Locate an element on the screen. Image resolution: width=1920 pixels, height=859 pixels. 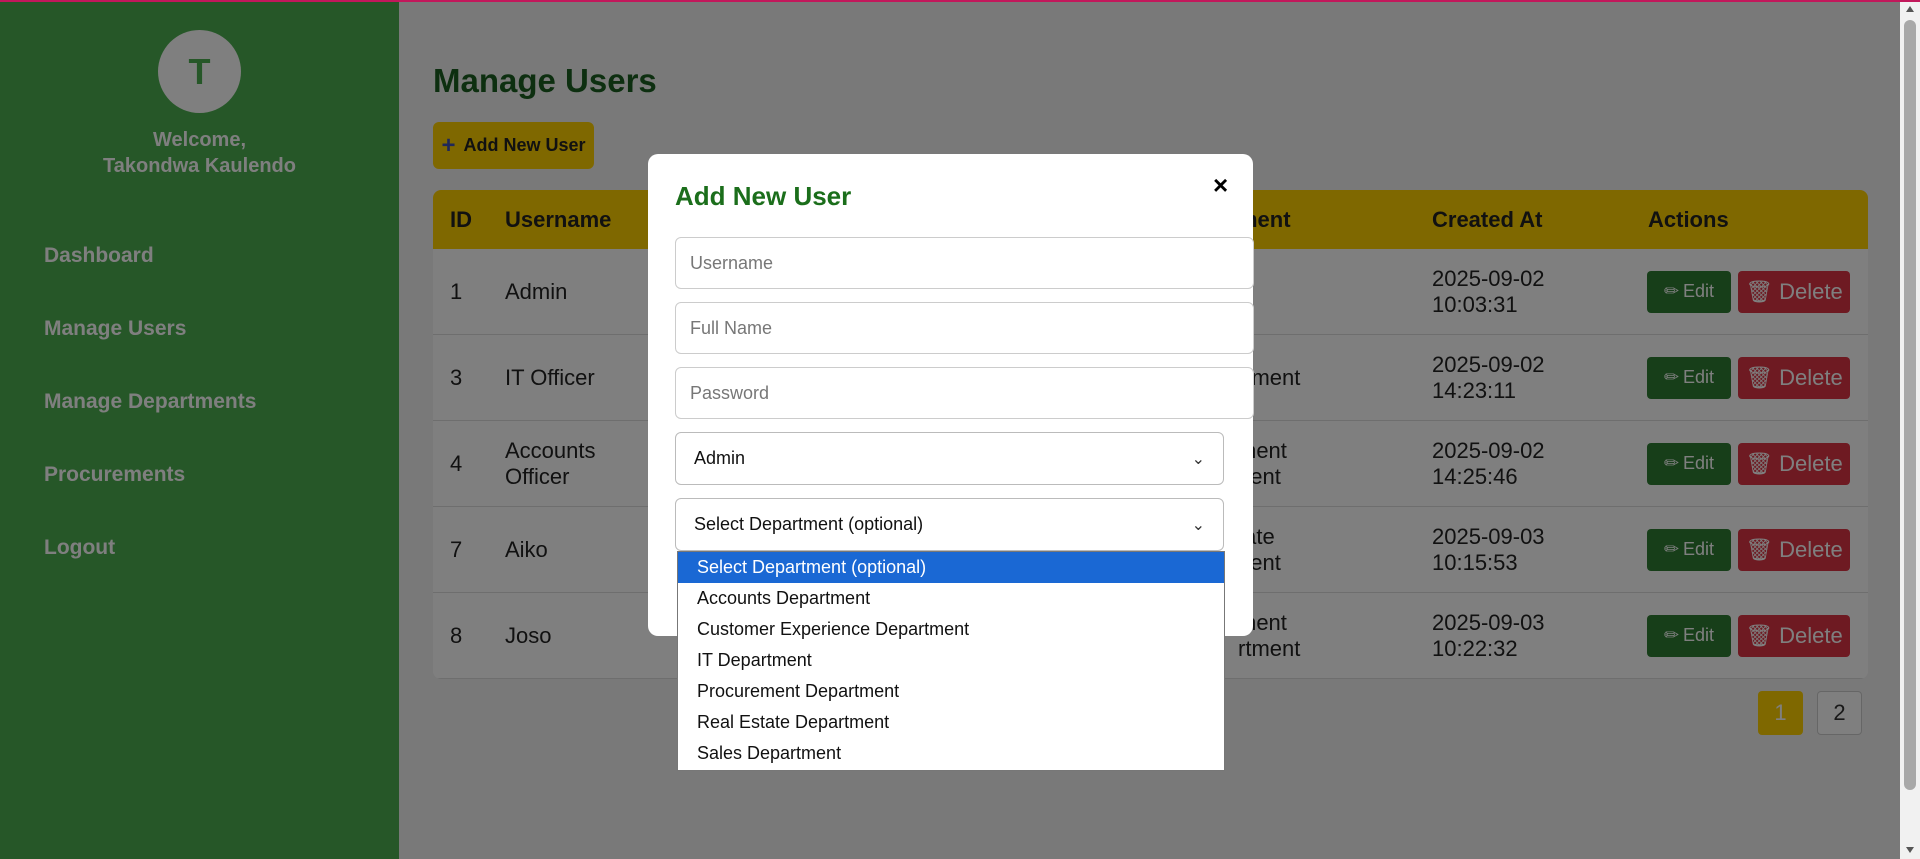
dropdown-option: IT Department is located at coordinates (951, 660).